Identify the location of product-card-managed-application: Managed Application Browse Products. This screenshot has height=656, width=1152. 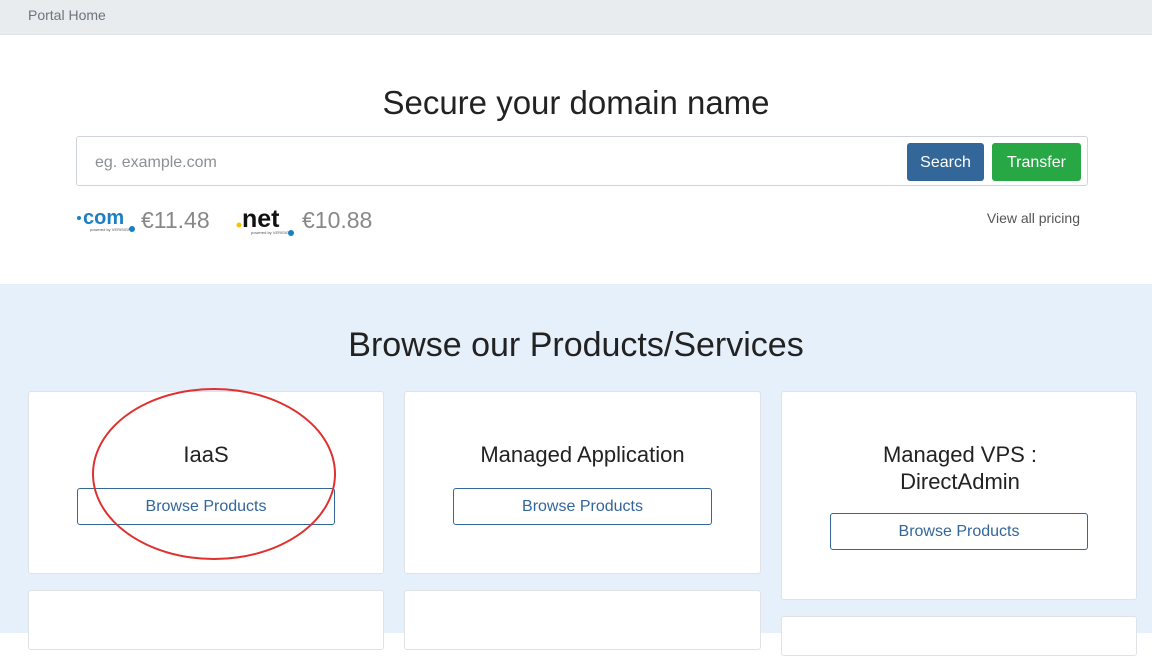
(582, 482).